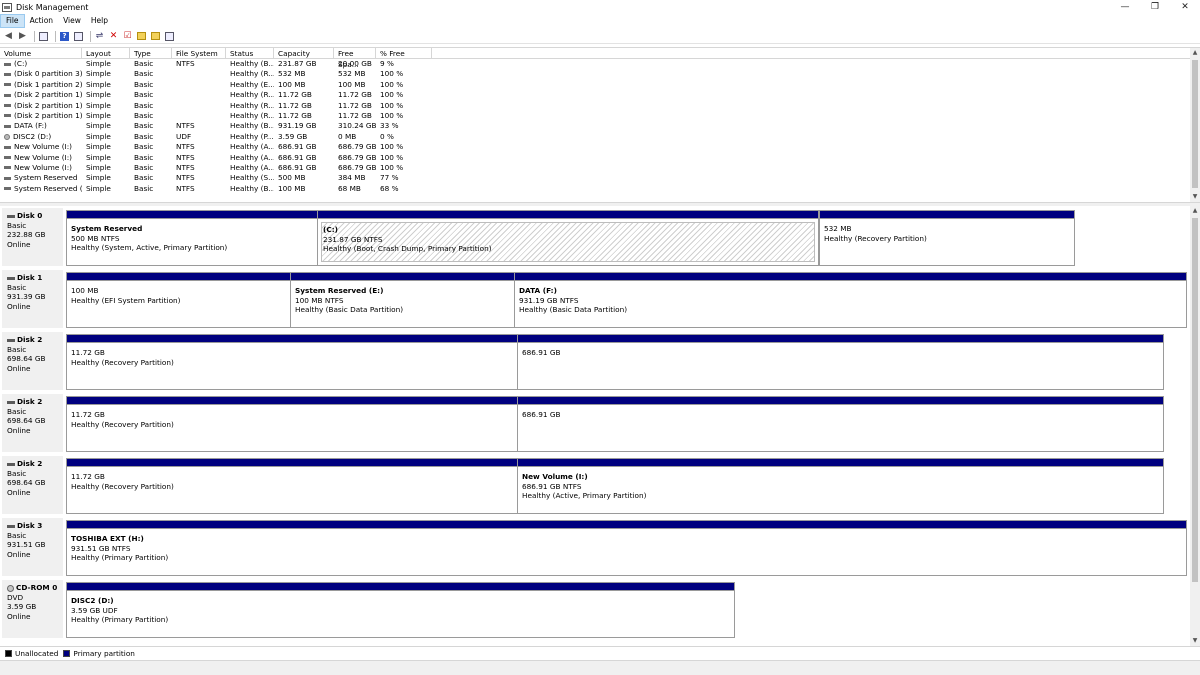  I want to click on partition-block: 532 MB Healthy (Recovery Partition), so click(947, 238).